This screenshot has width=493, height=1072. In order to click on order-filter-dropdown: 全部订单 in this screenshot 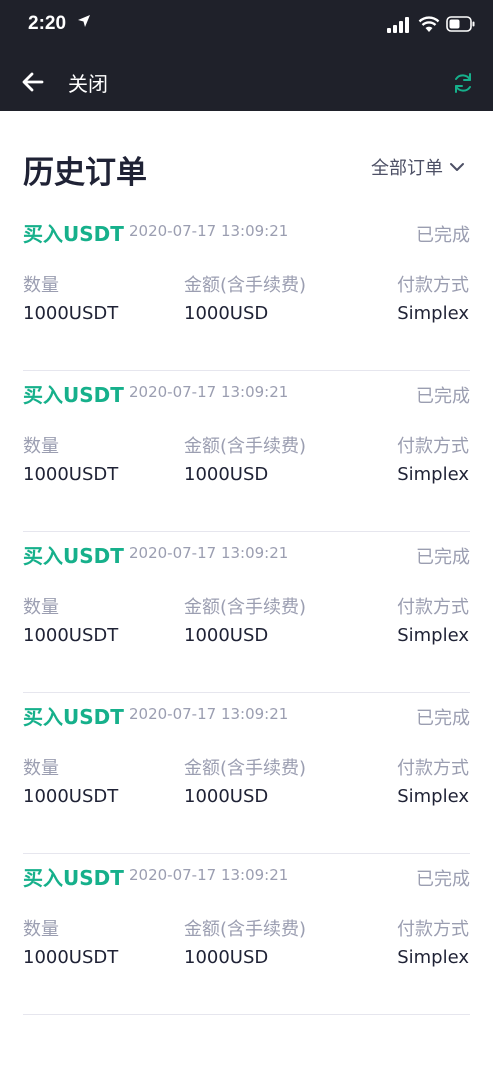, I will do `click(418, 167)`.